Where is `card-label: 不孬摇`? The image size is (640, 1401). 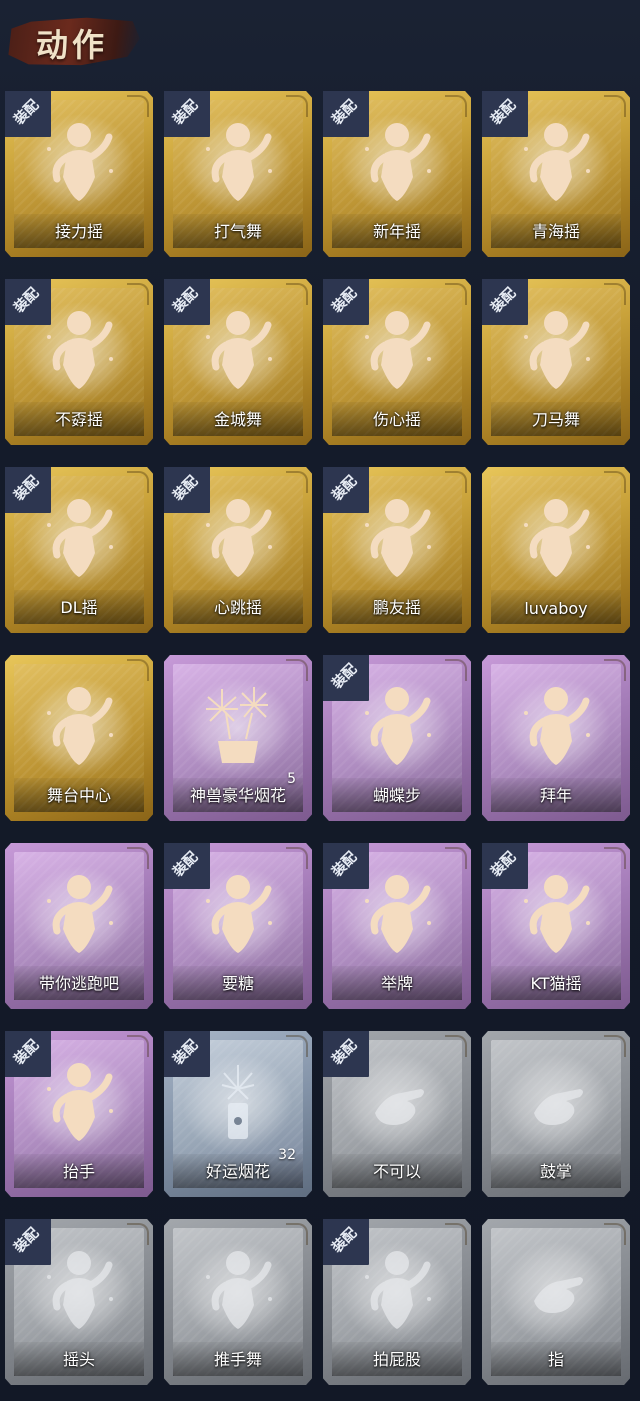 card-label: 不孬摇 is located at coordinates (78, 419).